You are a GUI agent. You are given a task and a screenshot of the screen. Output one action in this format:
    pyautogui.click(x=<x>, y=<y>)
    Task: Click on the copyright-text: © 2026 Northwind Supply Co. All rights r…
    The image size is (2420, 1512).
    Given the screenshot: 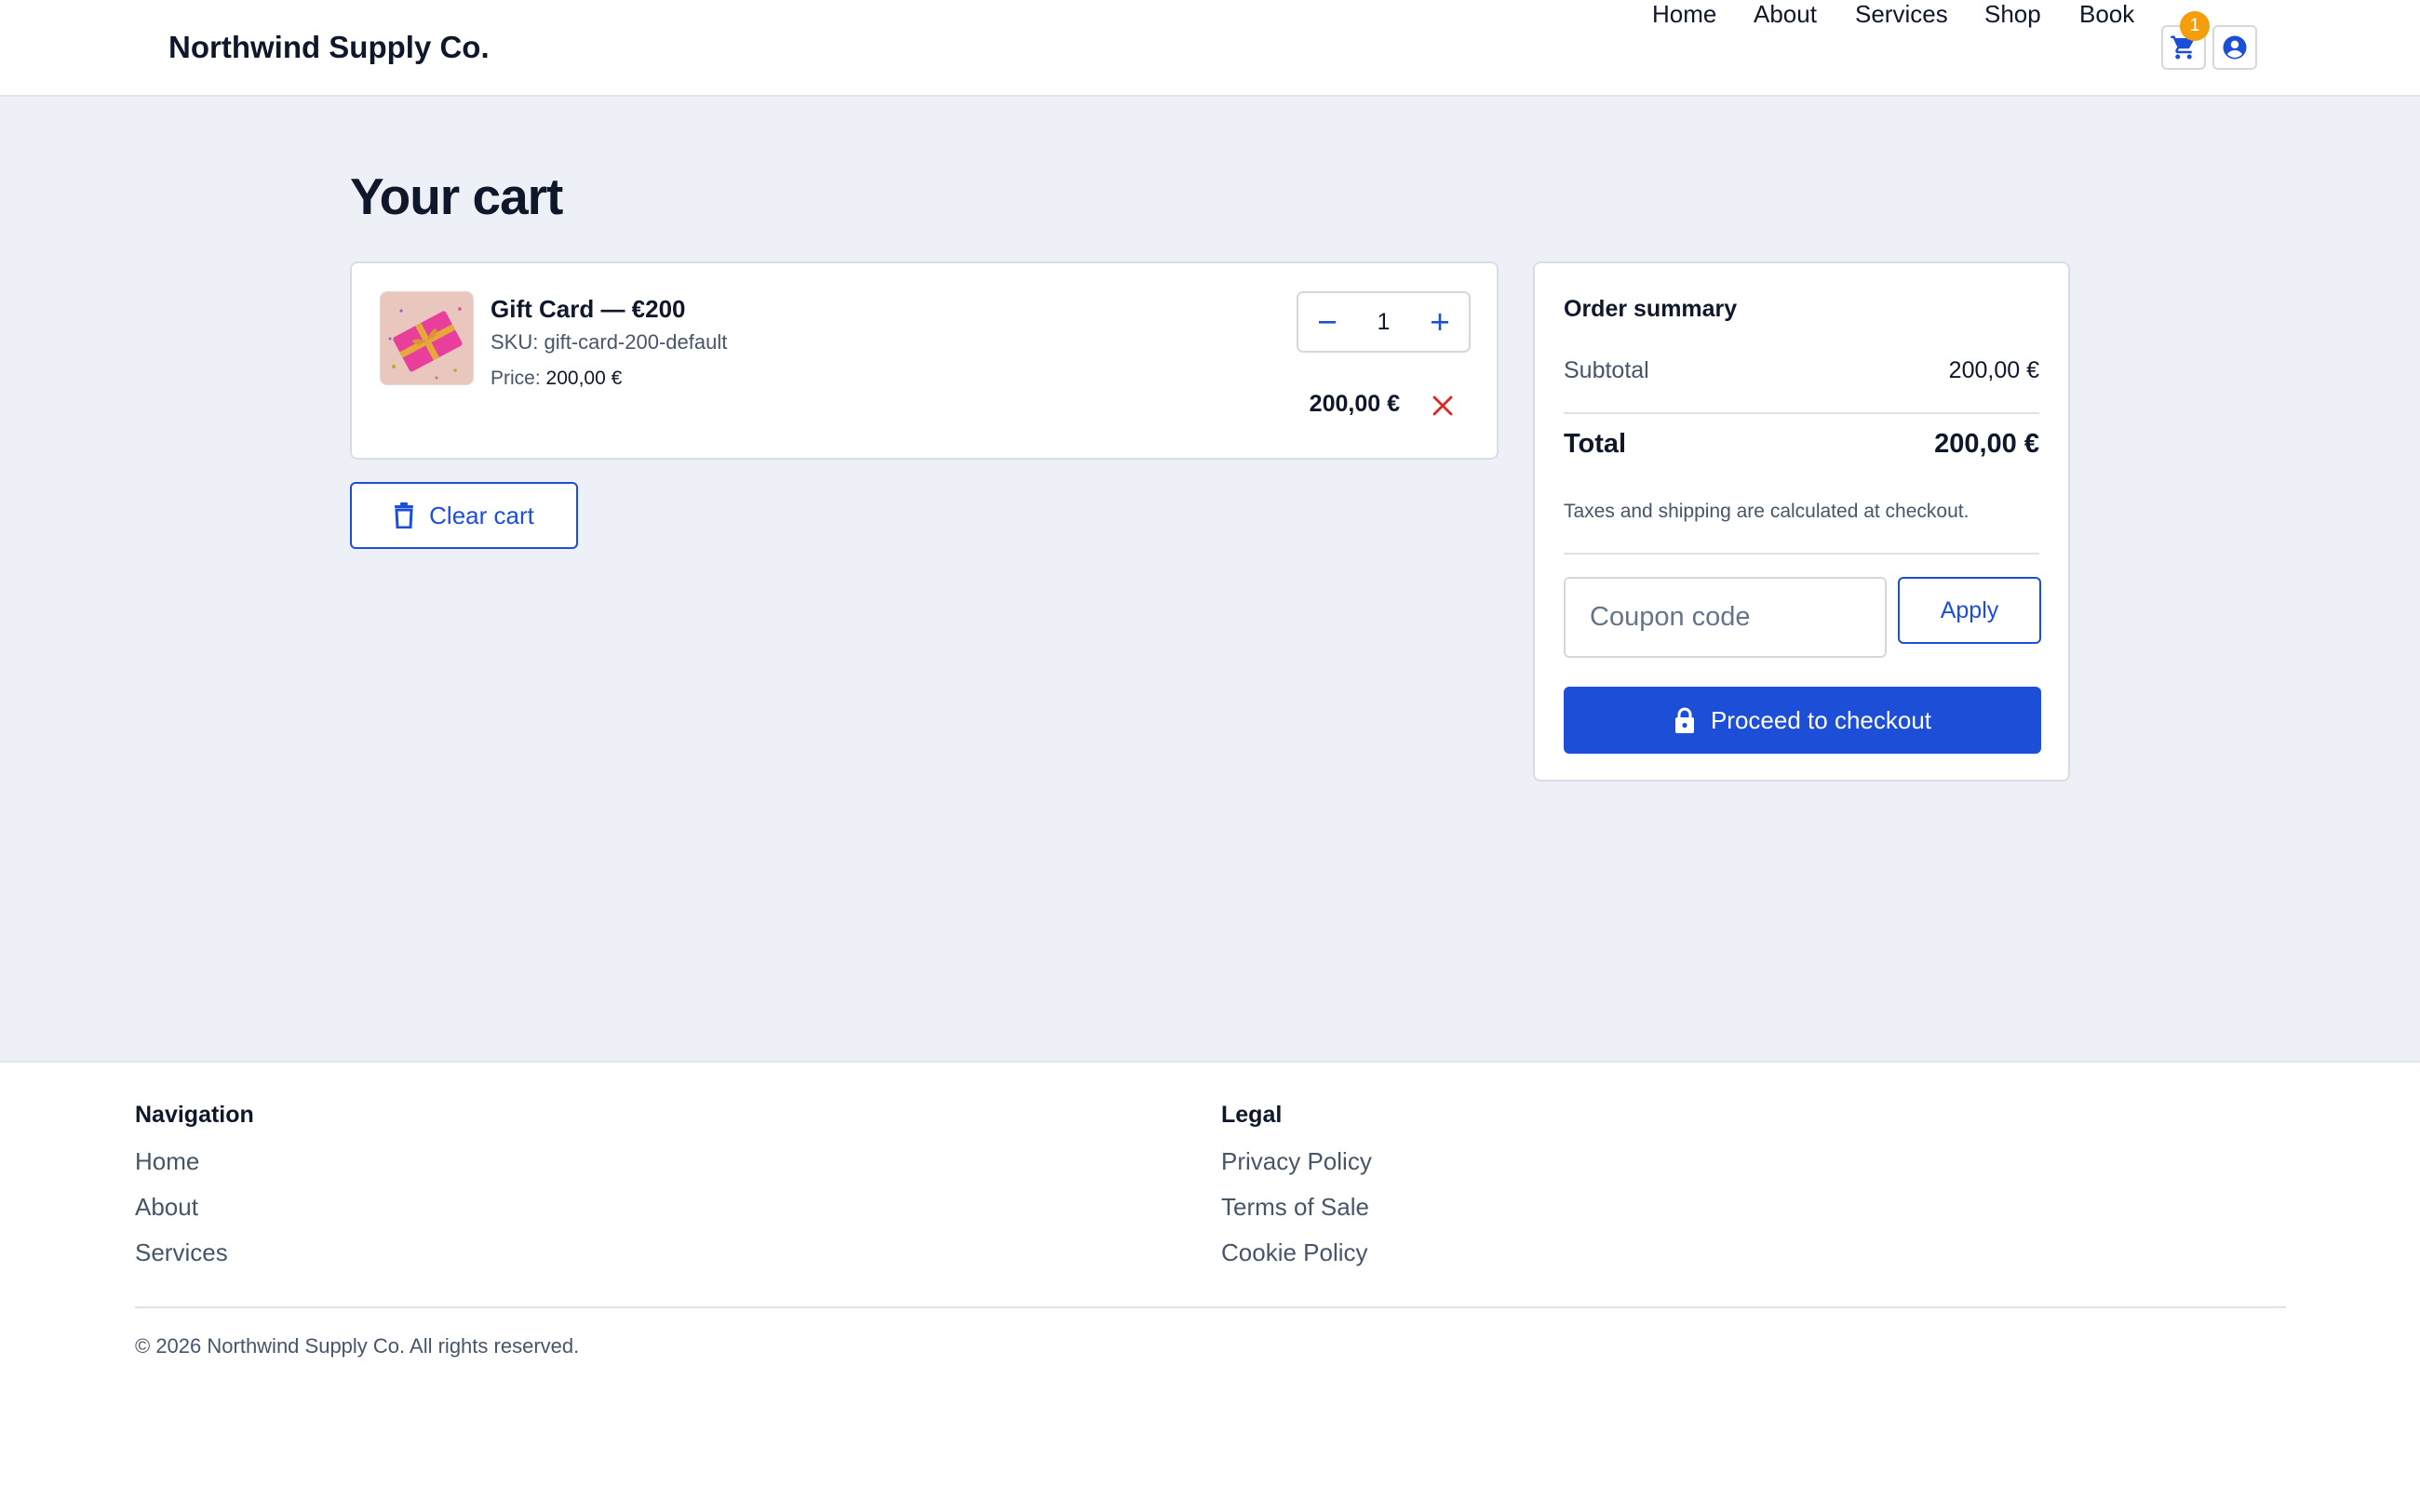 What is the action you would take?
    pyautogui.click(x=357, y=1346)
    